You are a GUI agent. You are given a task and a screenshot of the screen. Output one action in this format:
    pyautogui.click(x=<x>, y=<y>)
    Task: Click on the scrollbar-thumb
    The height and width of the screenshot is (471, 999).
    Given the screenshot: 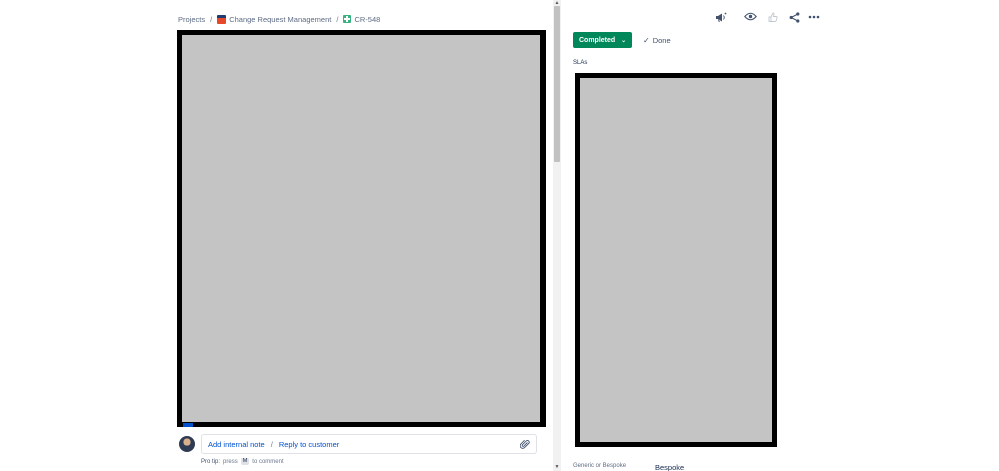 What is the action you would take?
    pyautogui.click(x=557, y=84)
    